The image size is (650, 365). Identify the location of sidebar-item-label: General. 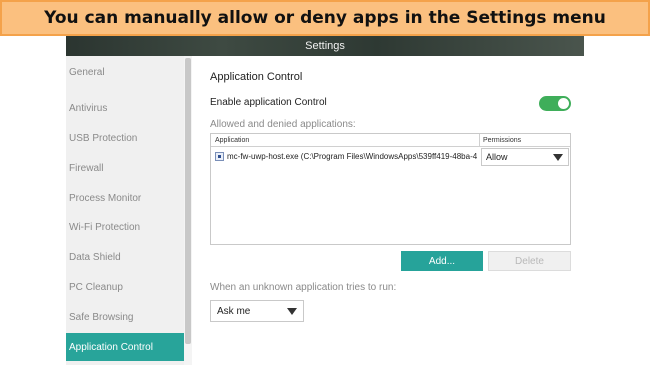
(87, 72).